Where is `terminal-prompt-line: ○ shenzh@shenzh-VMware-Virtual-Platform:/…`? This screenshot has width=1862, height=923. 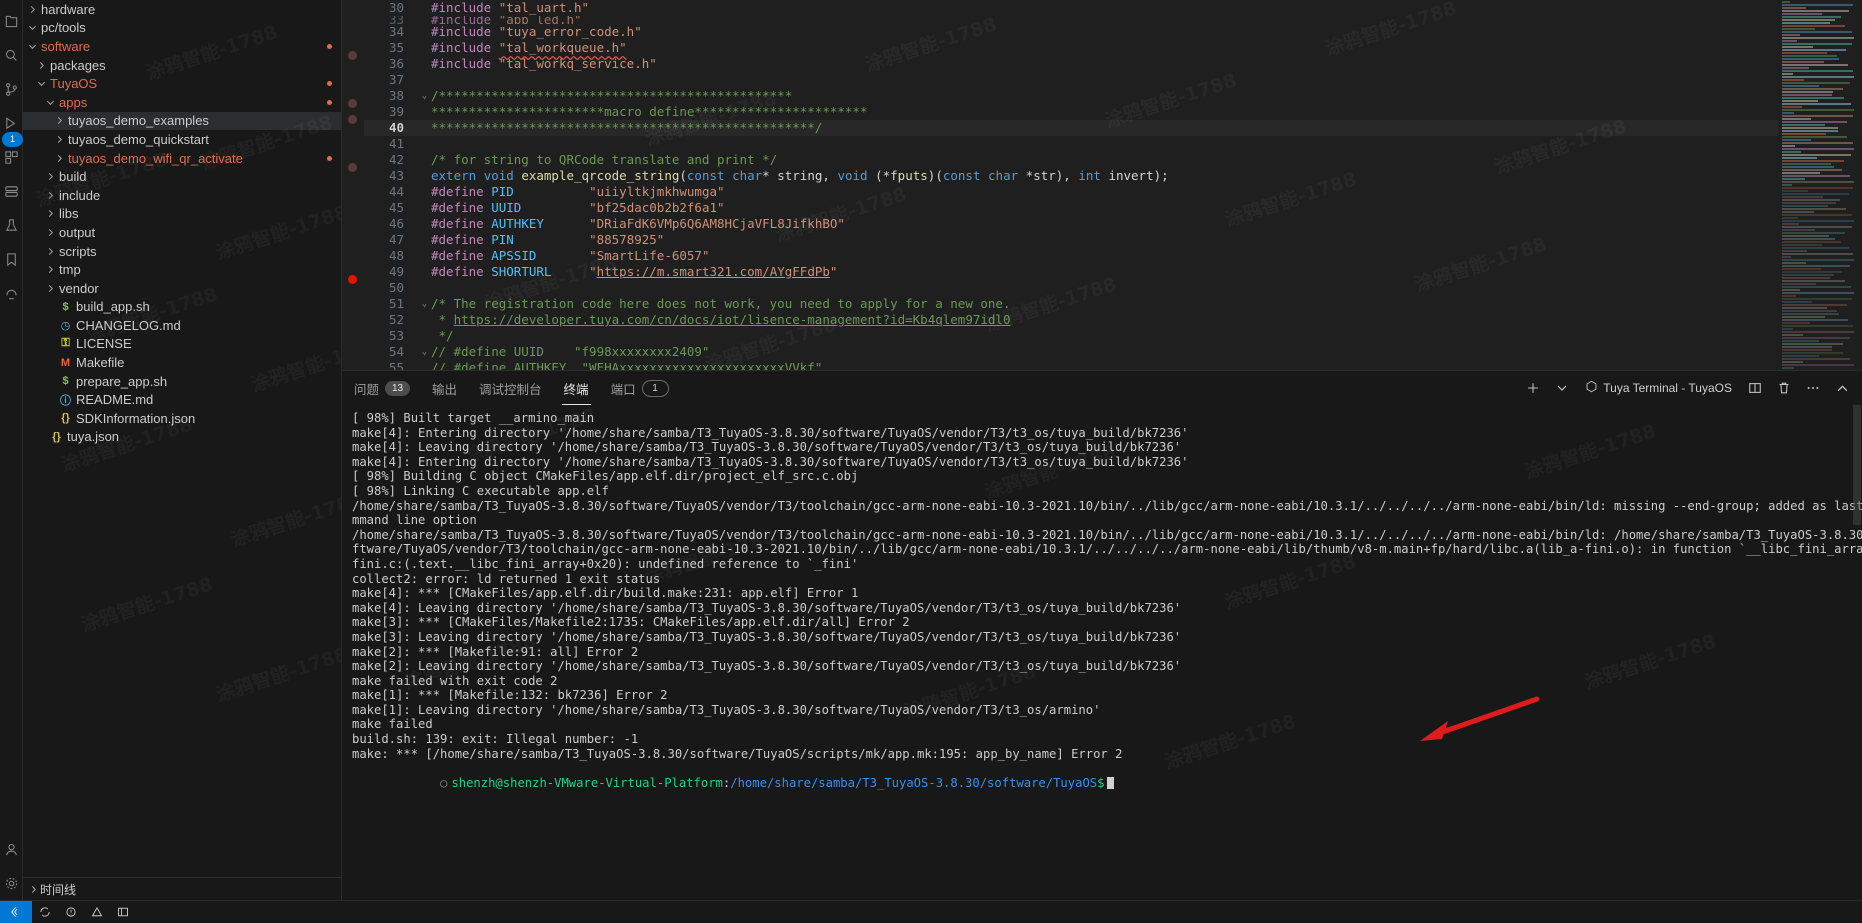 terminal-prompt-line: ○ shenzh@shenzh-VMware-Virtual-Platform:/… is located at coordinates (1107, 775).